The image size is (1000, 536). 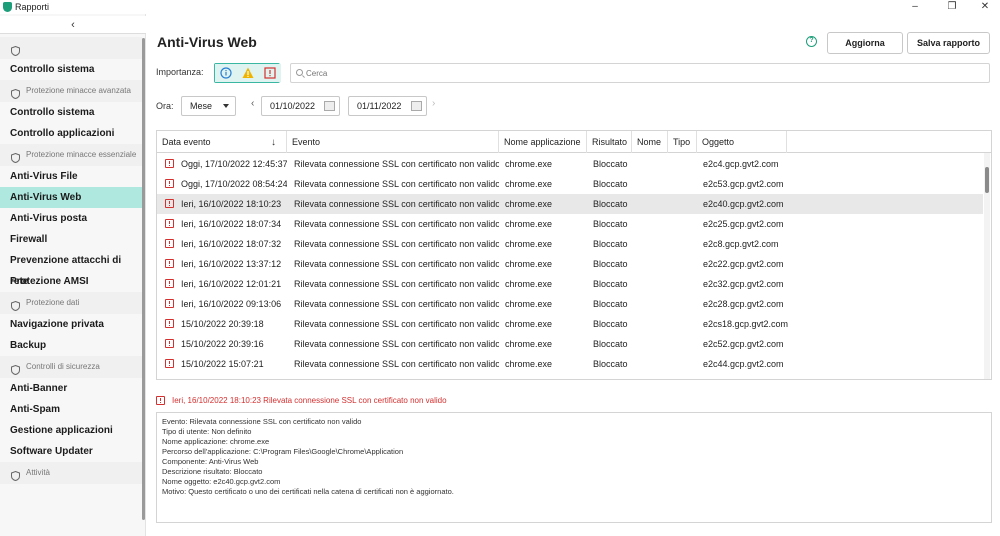 What do you see at coordinates (743, 184) in the screenshot?
I see `cell-object: e2c53.gcp.gvt2.com` at bounding box center [743, 184].